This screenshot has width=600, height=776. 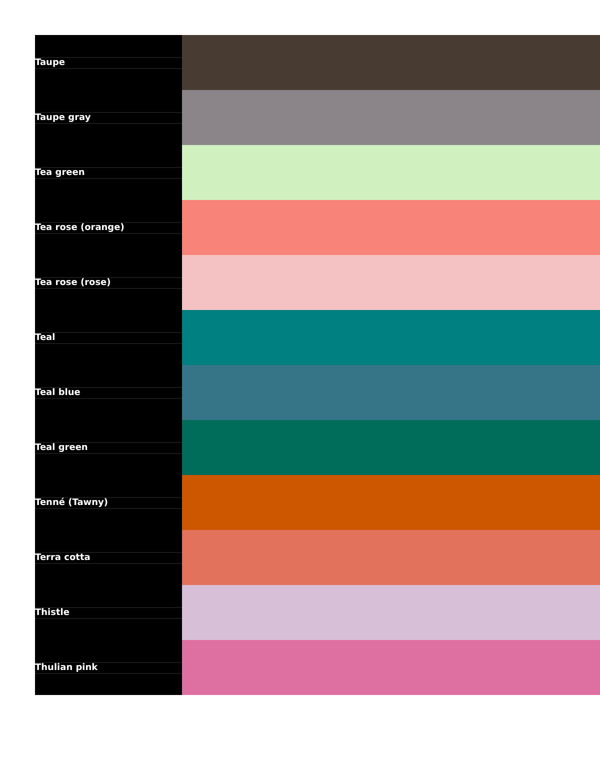 What do you see at coordinates (66, 667) in the screenshot?
I see `color-name: Thulian pink` at bounding box center [66, 667].